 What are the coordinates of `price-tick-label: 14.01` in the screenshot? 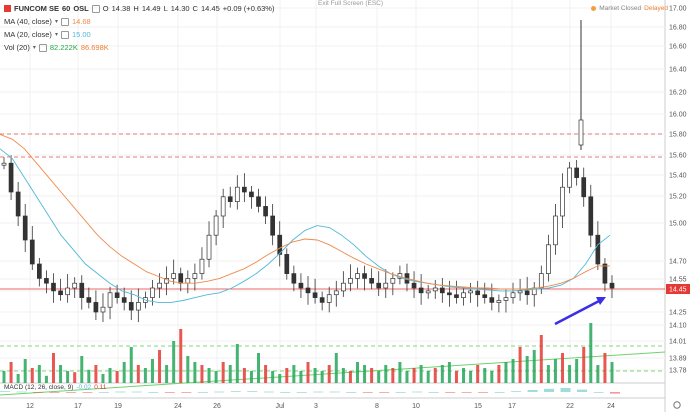 It's located at (678, 342).